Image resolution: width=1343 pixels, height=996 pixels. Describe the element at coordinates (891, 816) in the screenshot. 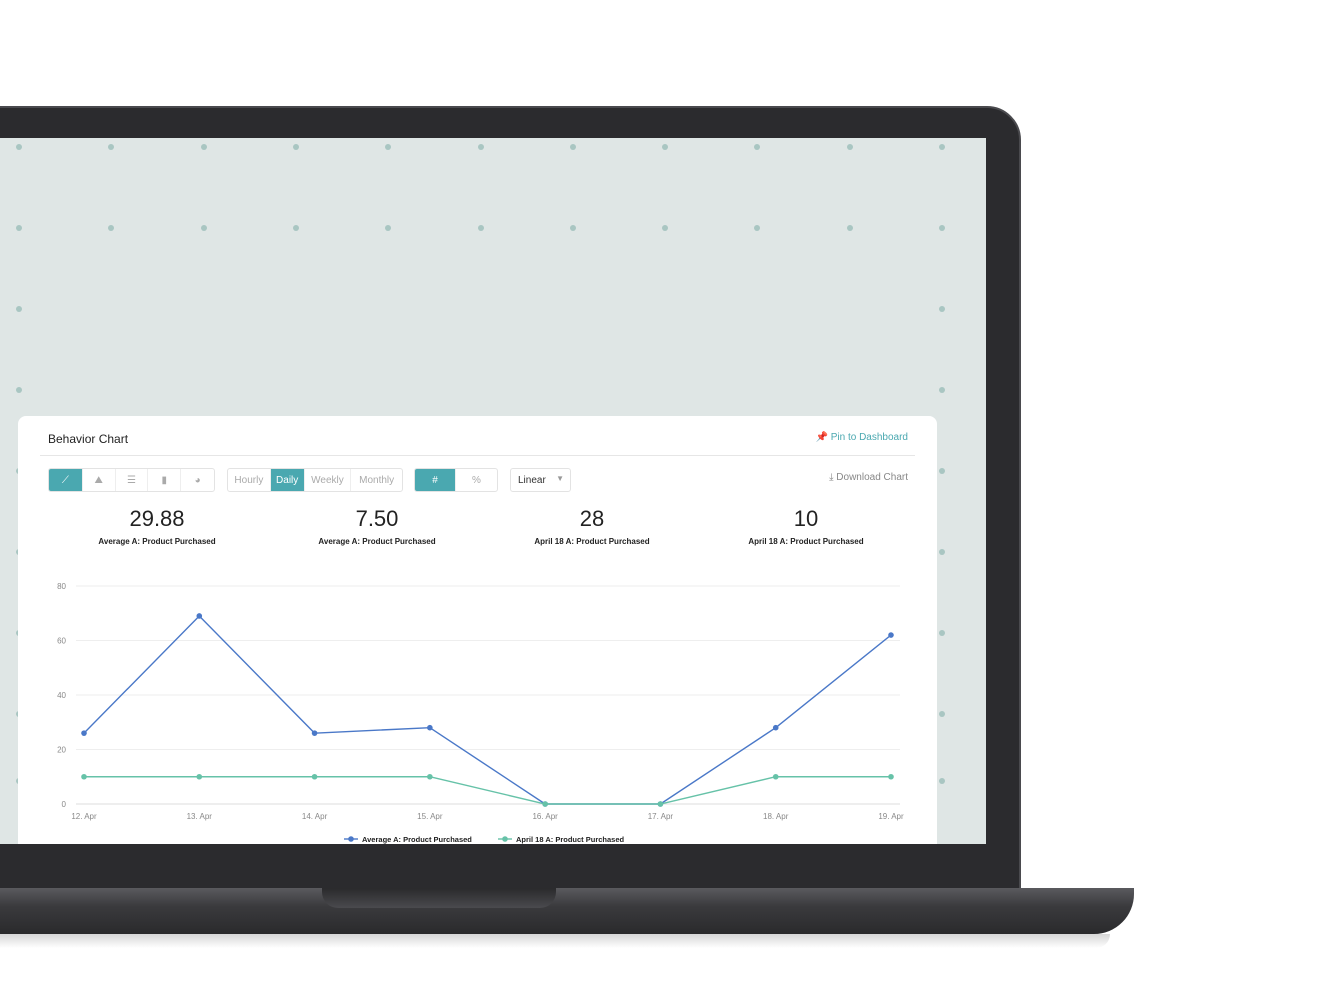

I see `x-tick-label: 19. Apr` at that location.